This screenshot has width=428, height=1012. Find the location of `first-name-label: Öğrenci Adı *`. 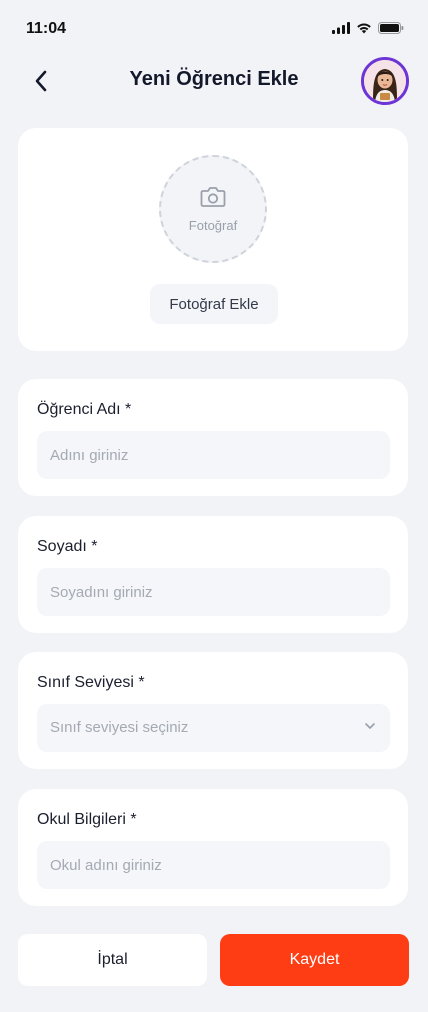

first-name-label: Öğrenci Adı * is located at coordinates (84, 409).